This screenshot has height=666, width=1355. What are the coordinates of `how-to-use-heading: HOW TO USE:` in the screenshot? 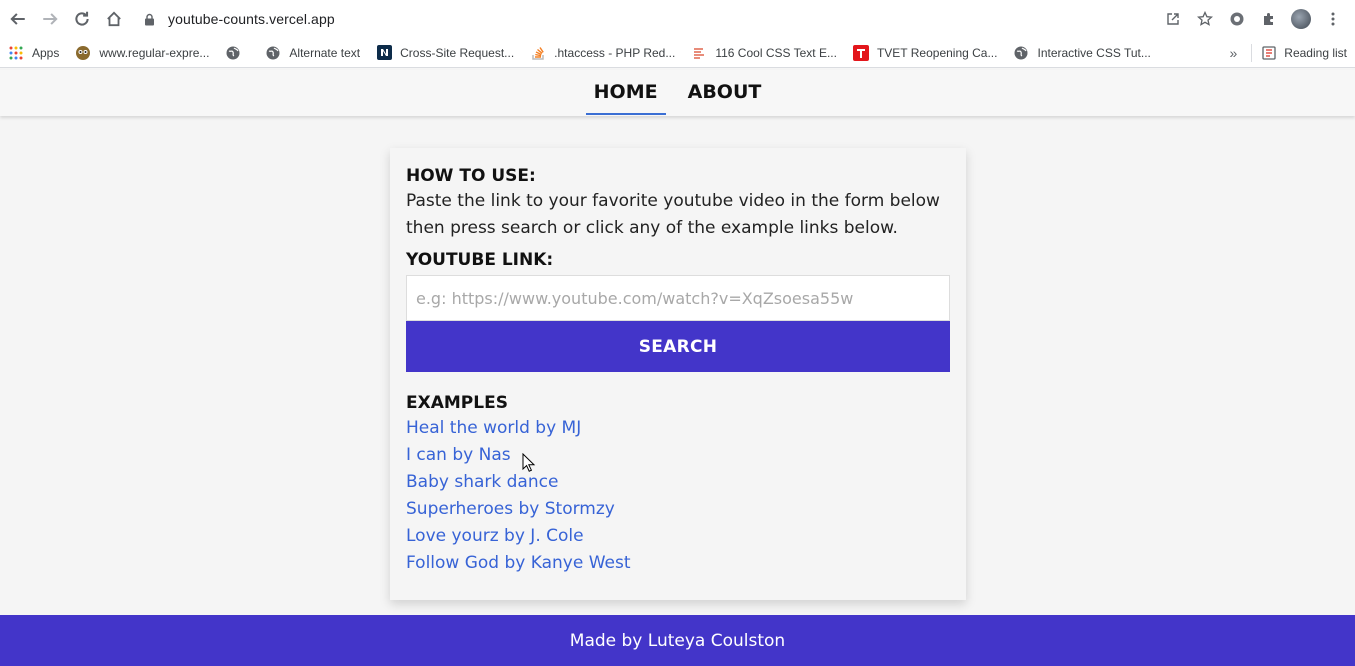 It's located at (471, 176).